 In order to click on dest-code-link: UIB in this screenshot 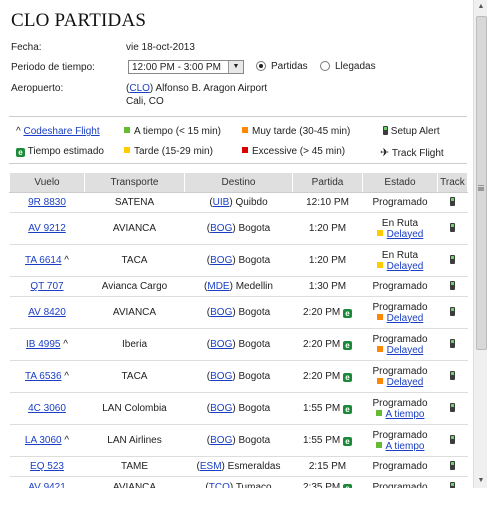, I will do `click(221, 202)`.